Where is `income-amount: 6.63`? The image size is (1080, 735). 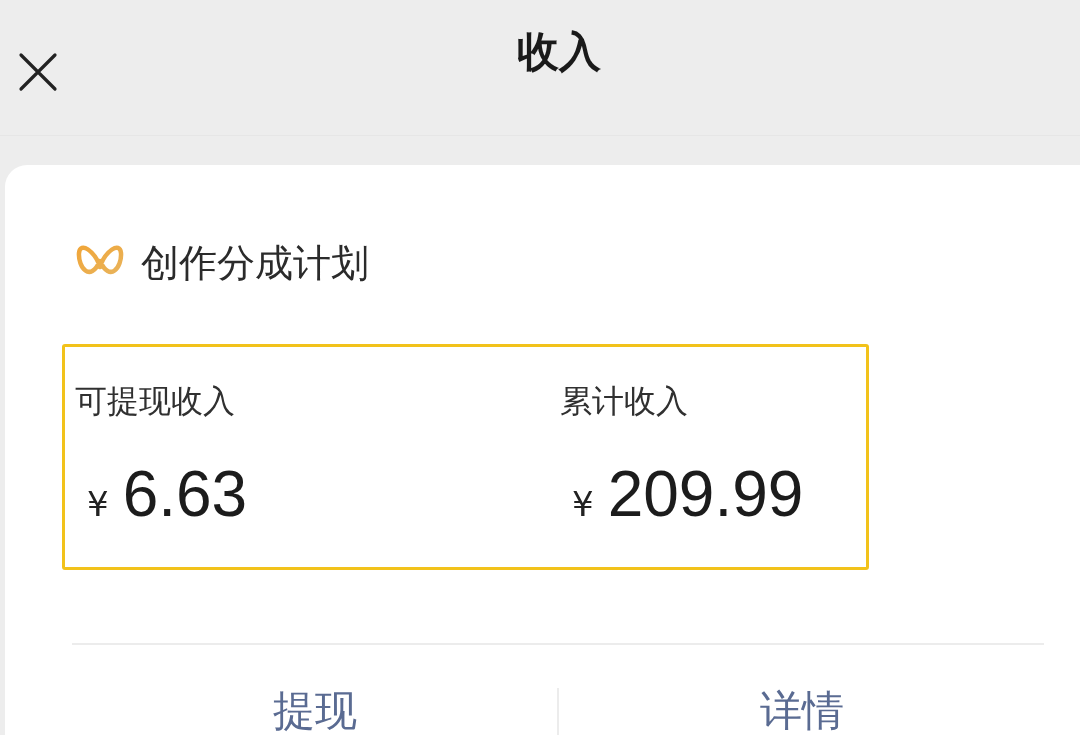
income-amount: 6.63 is located at coordinates (185, 494).